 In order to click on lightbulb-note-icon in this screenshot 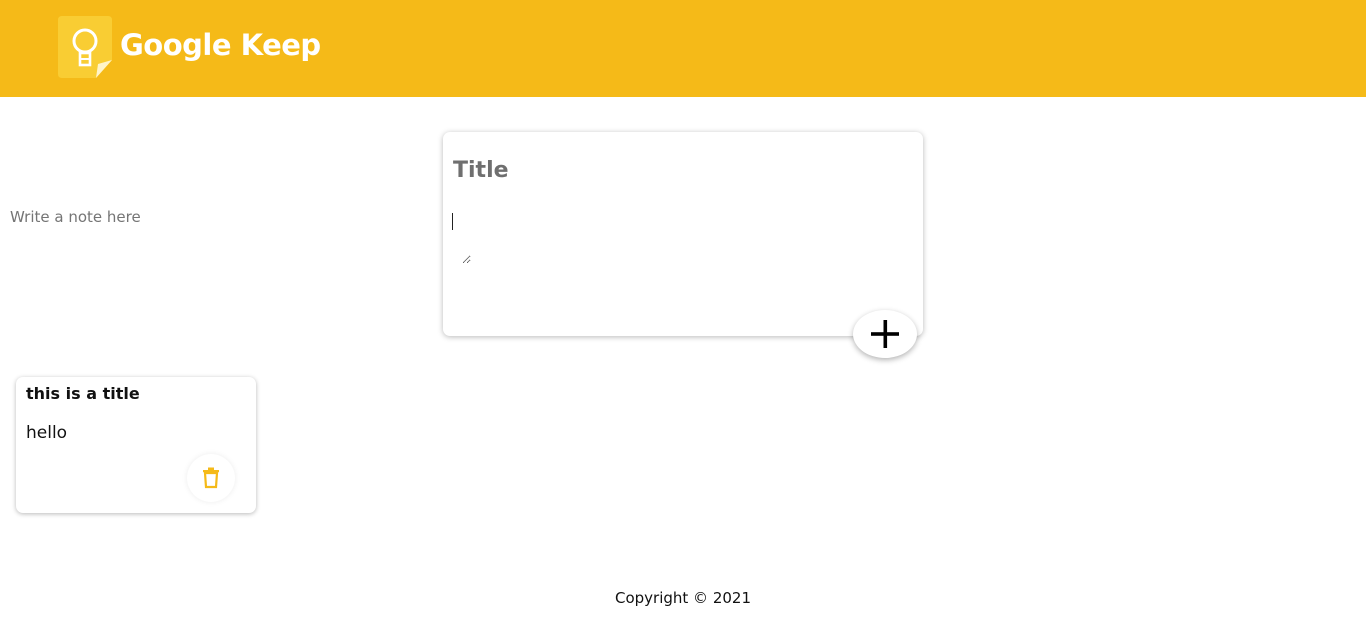, I will do `click(85, 47)`.